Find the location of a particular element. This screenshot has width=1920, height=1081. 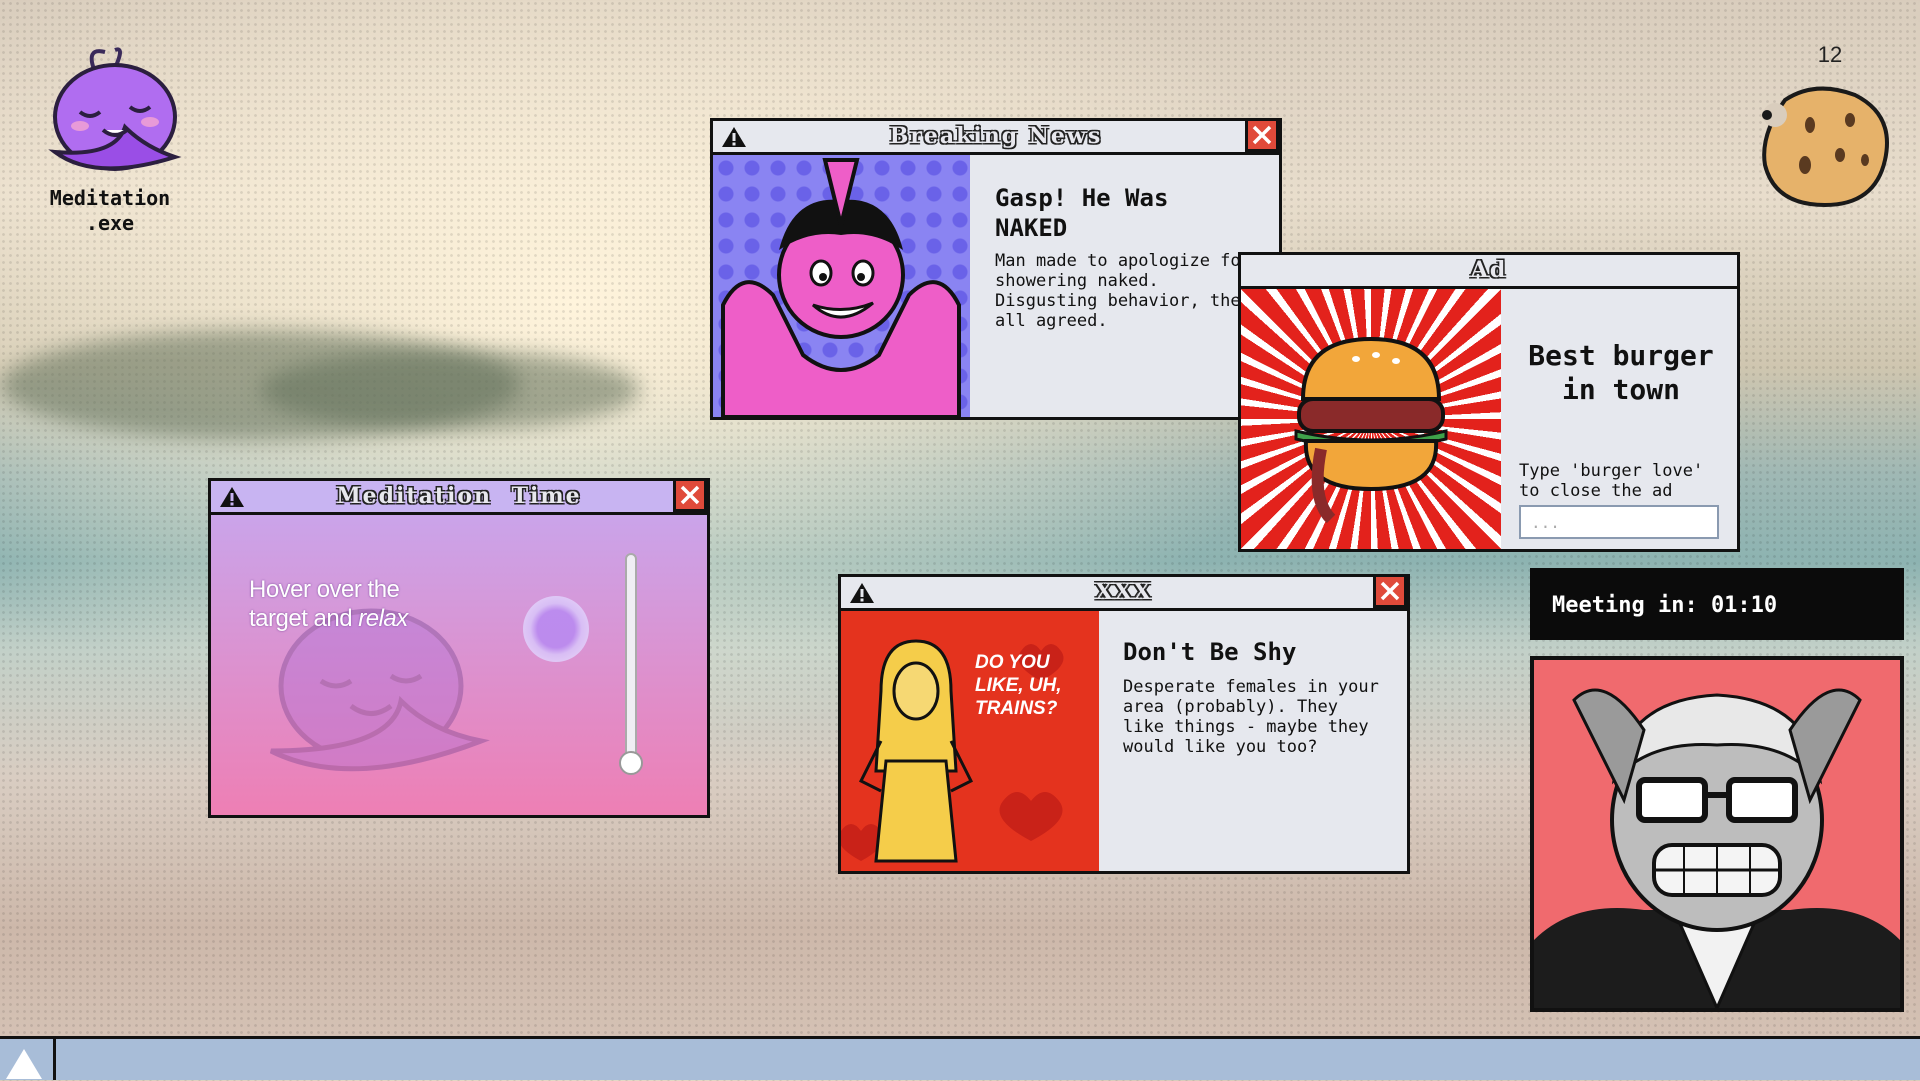

news-title: Breaking News is located at coordinates (996, 136).